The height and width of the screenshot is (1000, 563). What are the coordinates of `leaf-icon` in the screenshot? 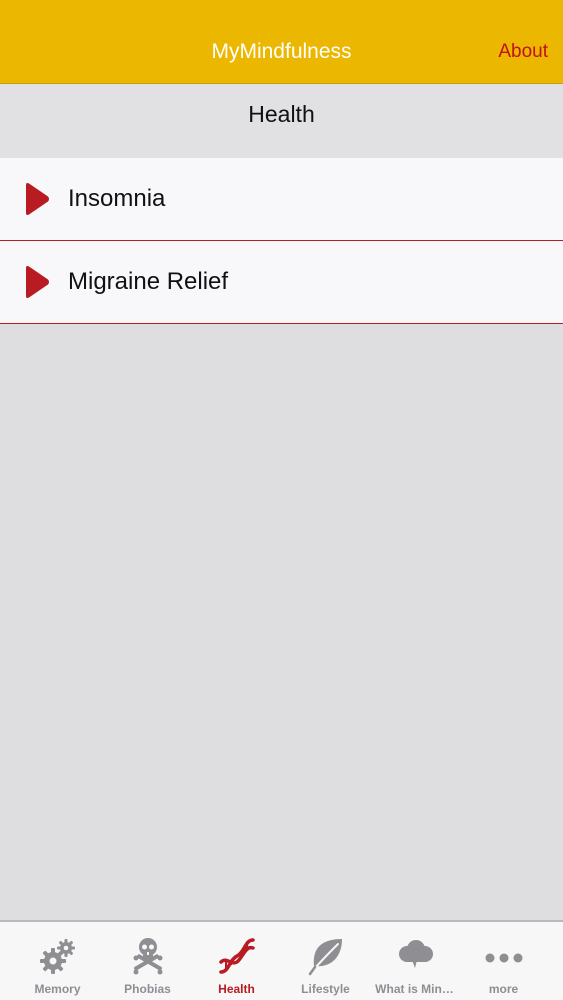 It's located at (325, 957).